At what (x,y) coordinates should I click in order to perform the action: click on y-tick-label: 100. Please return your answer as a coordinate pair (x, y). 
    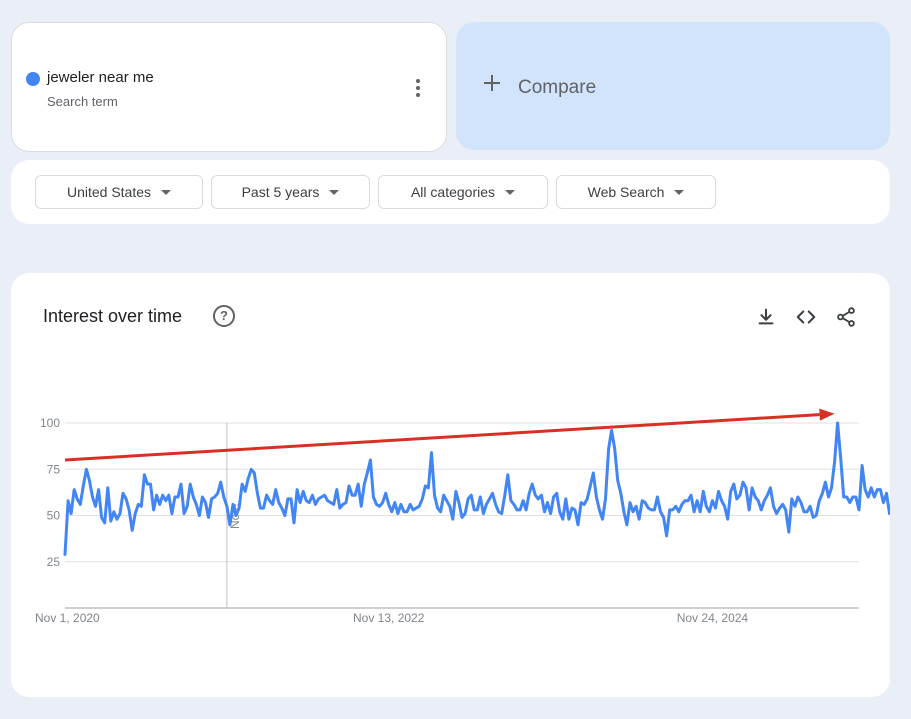
    Looking at the image, I should click on (50, 423).